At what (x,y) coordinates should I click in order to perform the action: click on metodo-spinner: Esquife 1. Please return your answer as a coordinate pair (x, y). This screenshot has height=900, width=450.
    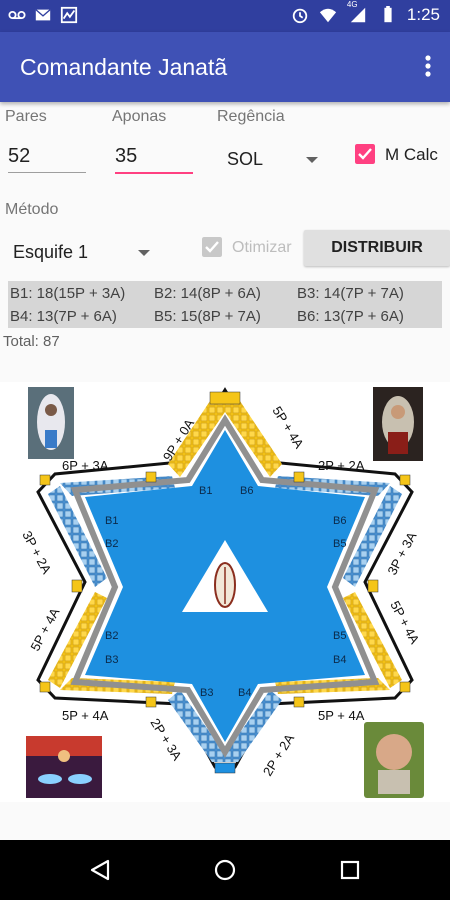
    Looking at the image, I should click on (85, 251).